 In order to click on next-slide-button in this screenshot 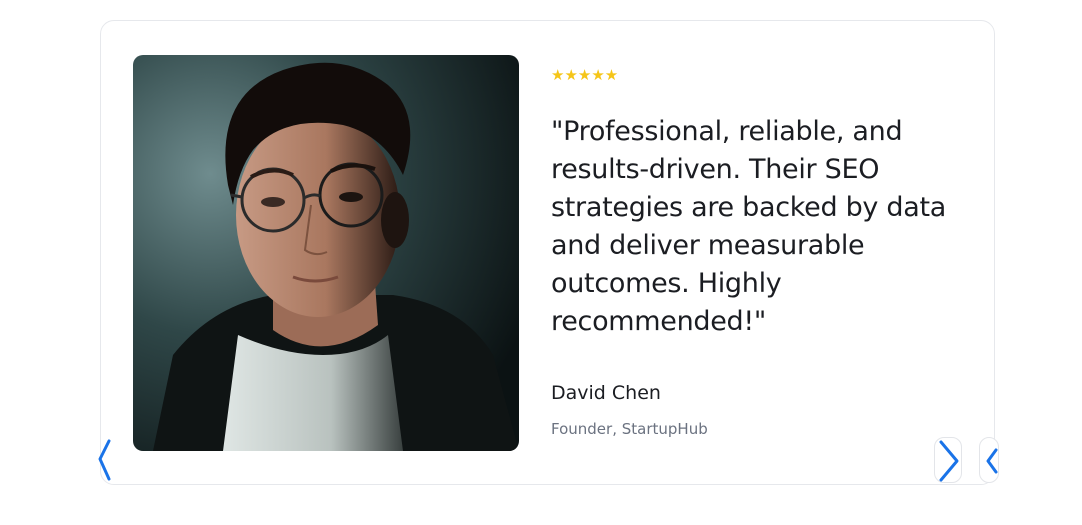, I will do `click(948, 460)`.